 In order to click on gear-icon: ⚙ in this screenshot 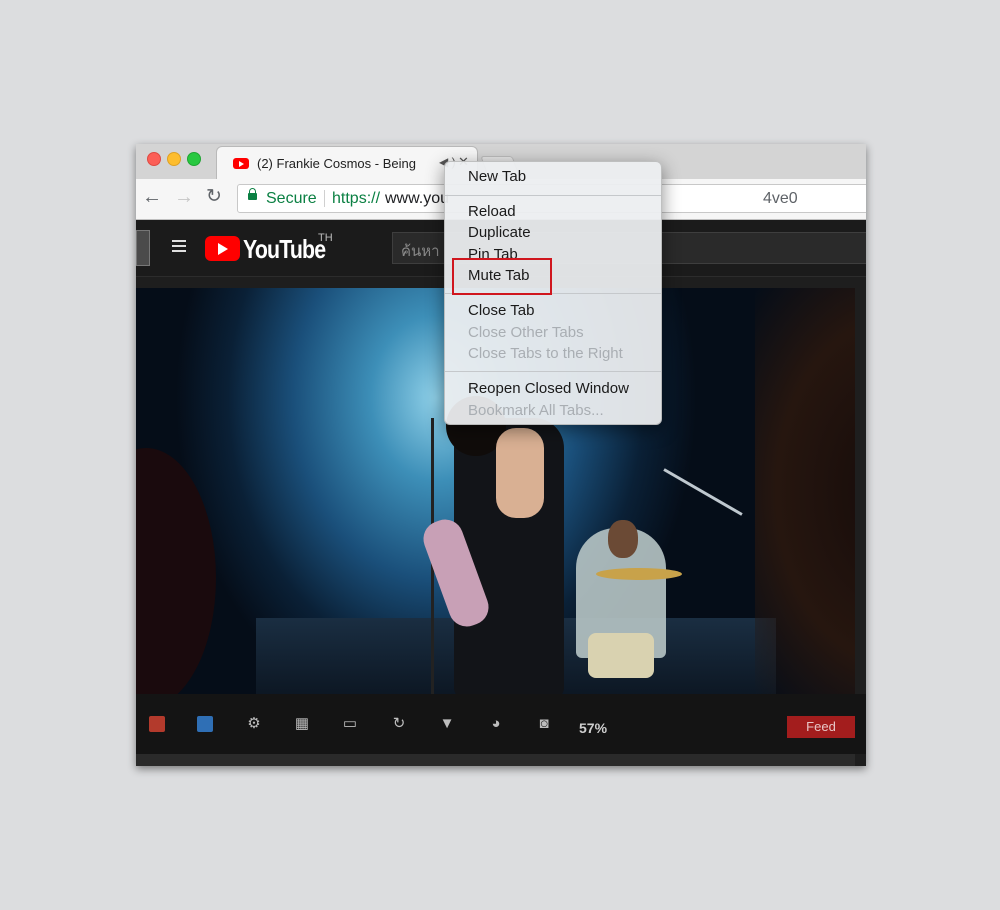, I will do `click(254, 724)`.